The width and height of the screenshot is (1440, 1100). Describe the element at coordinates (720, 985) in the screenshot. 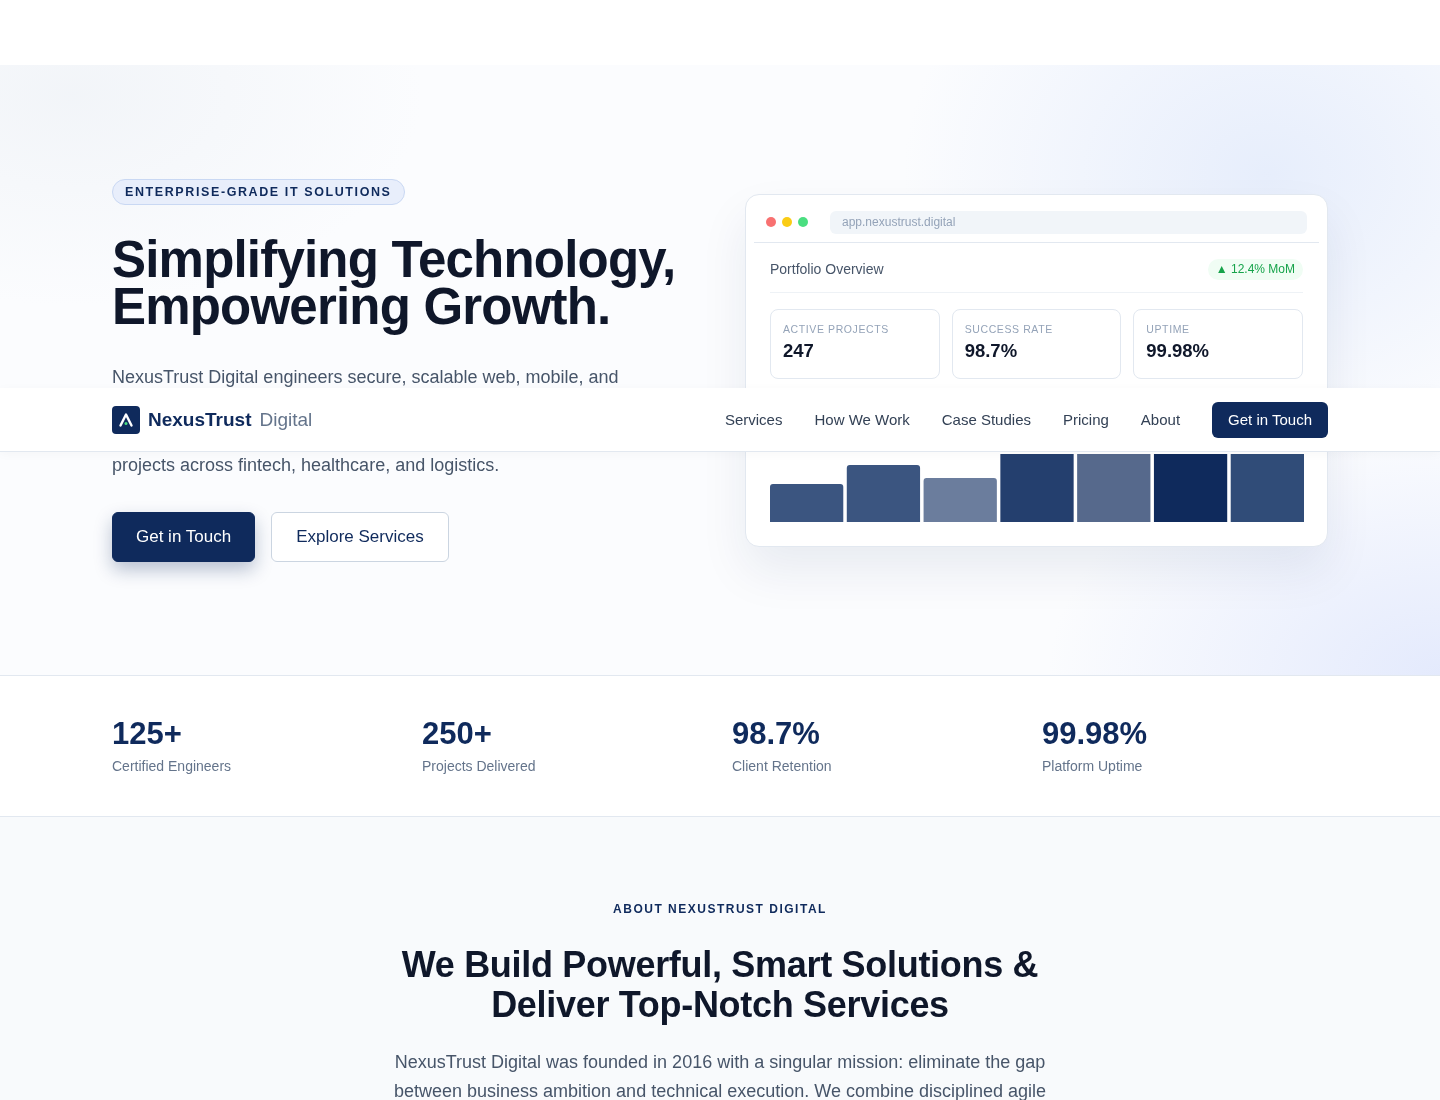

I see `section-heading: We Build Powerful, Smart Solutions & Deliver Top-Notch Services` at that location.